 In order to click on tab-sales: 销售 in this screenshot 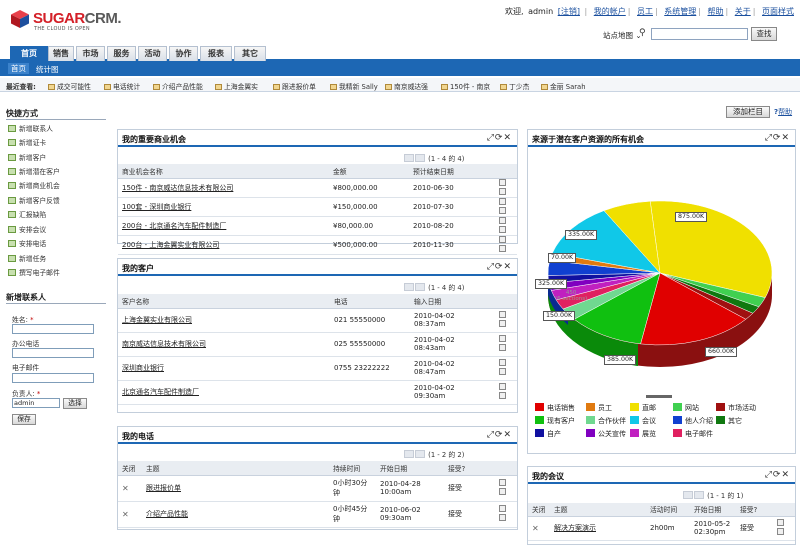, I will do `click(61, 53)`.